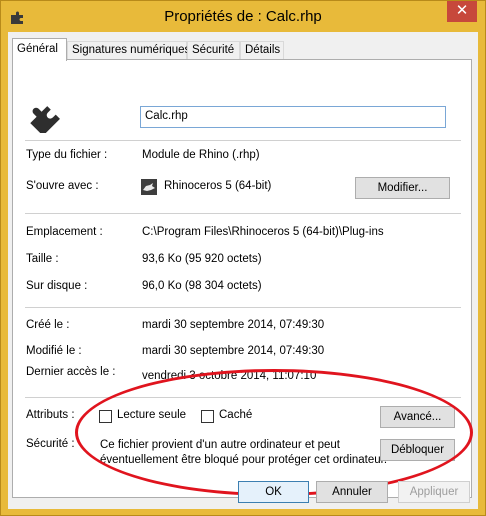 This screenshot has height=516, width=486. Describe the element at coordinates (128, 50) in the screenshot. I see `tab-digital-signatures: Signatures numériques` at that location.